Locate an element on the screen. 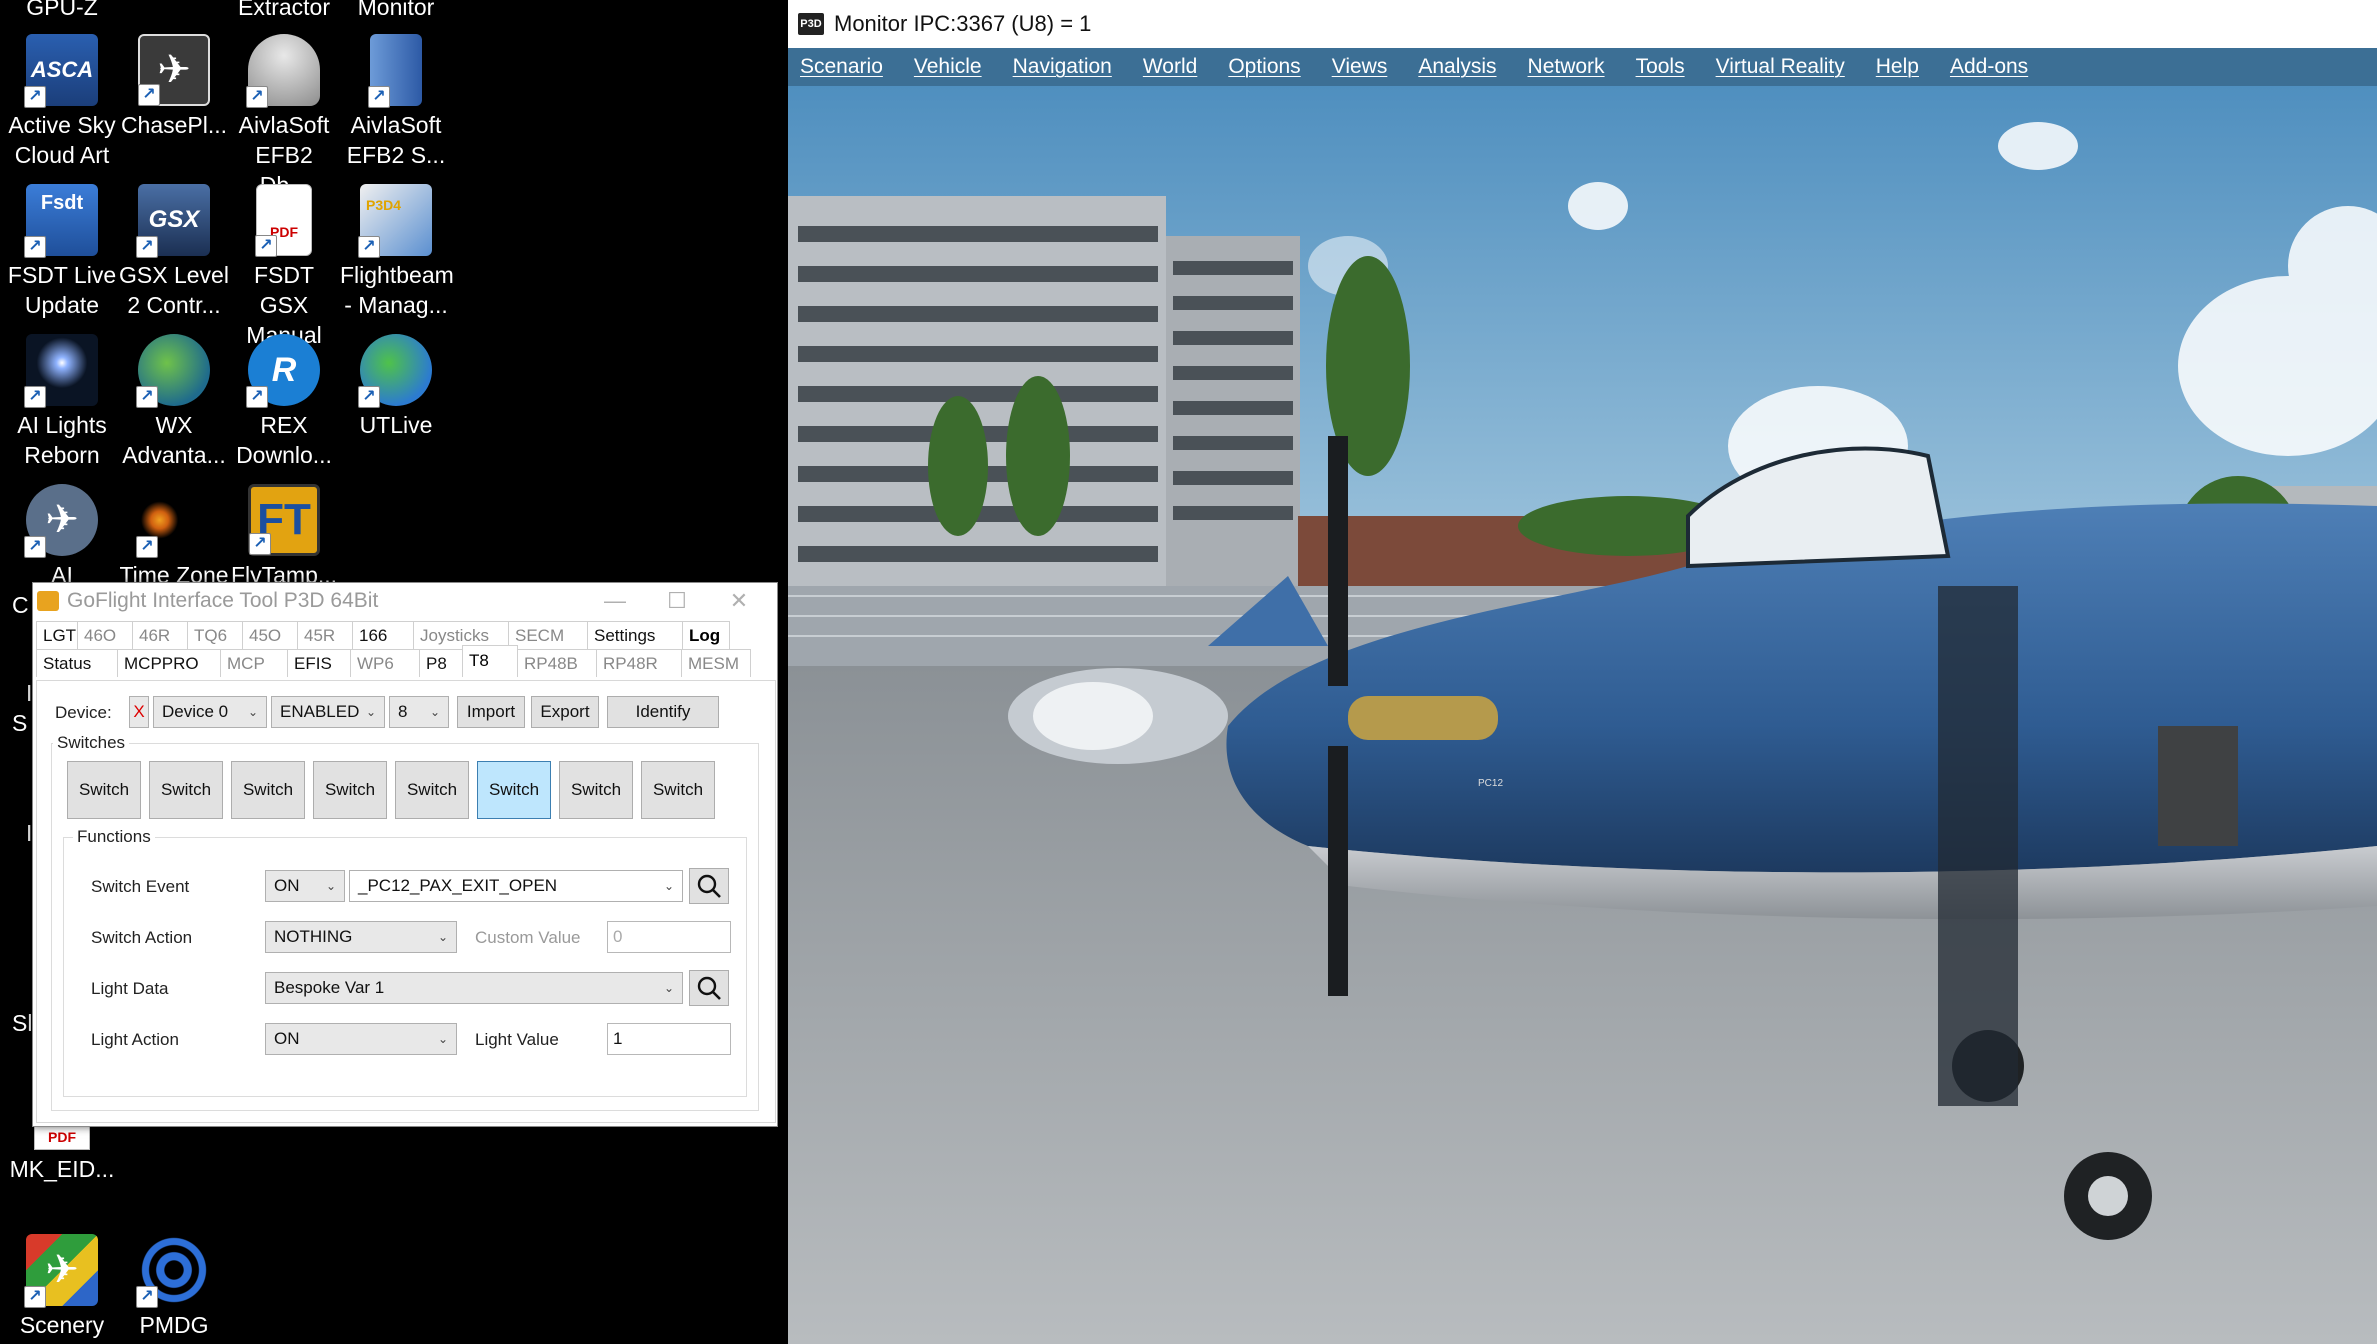 This screenshot has height=1344, width=2377. fsdt-icon: Fsdt ↗ is located at coordinates (61, 221).